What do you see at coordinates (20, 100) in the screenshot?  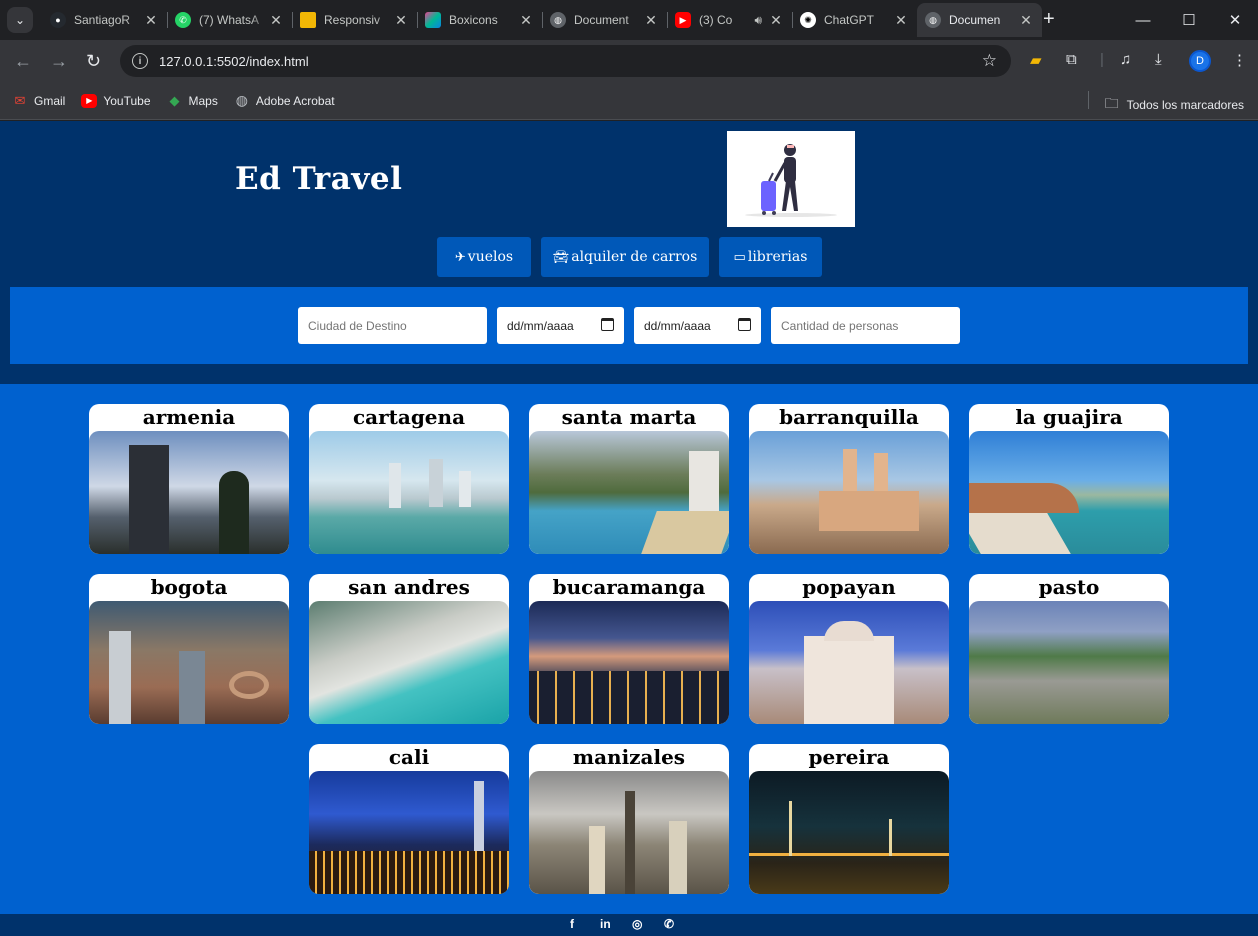 I see `gmail-icon: ✉` at bounding box center [20, 100].